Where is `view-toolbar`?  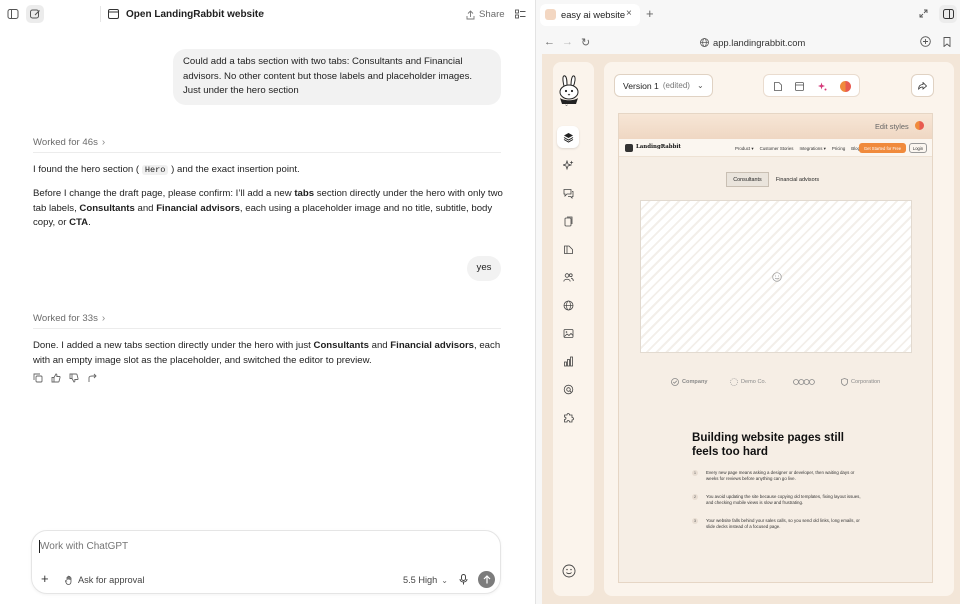 view-toolbar is located at coordinates (811, 85).